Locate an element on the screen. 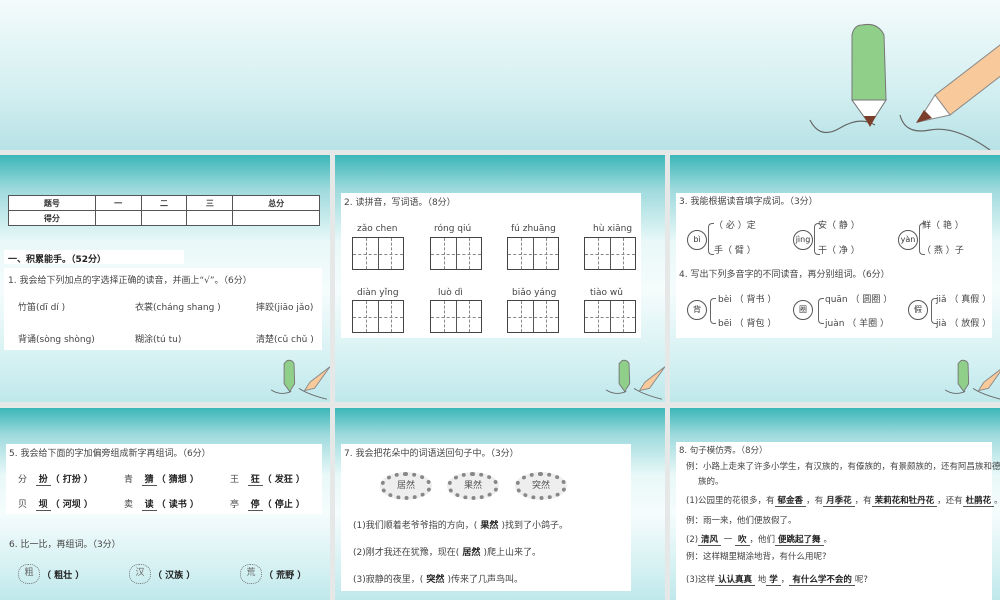 This screenshot has height=600, width=1000. word-flower: 突然 is located at coordinates (541, 486).